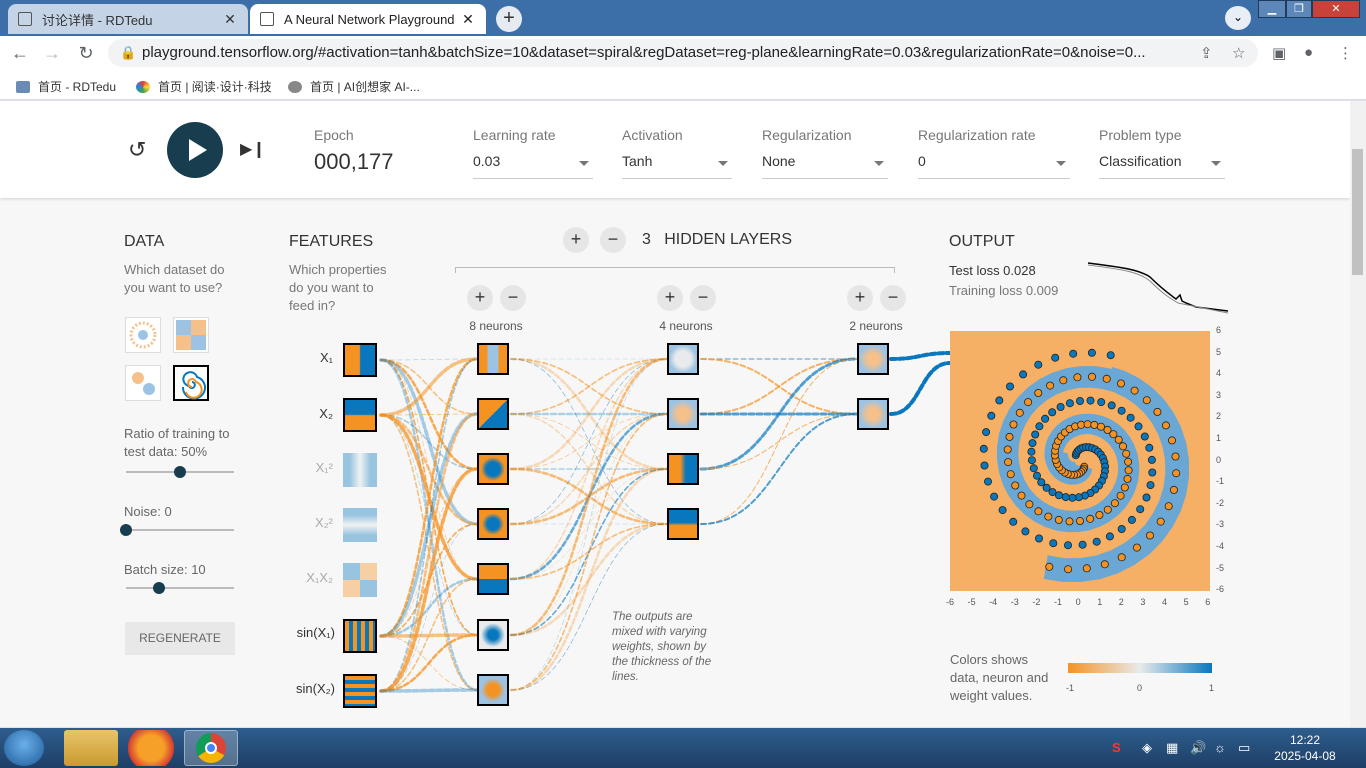 This screenshot has height=768, width=1366. Describe the element at coordinates (993, 602) in the screenshot. I see `x-tick-label: -4` at that location.